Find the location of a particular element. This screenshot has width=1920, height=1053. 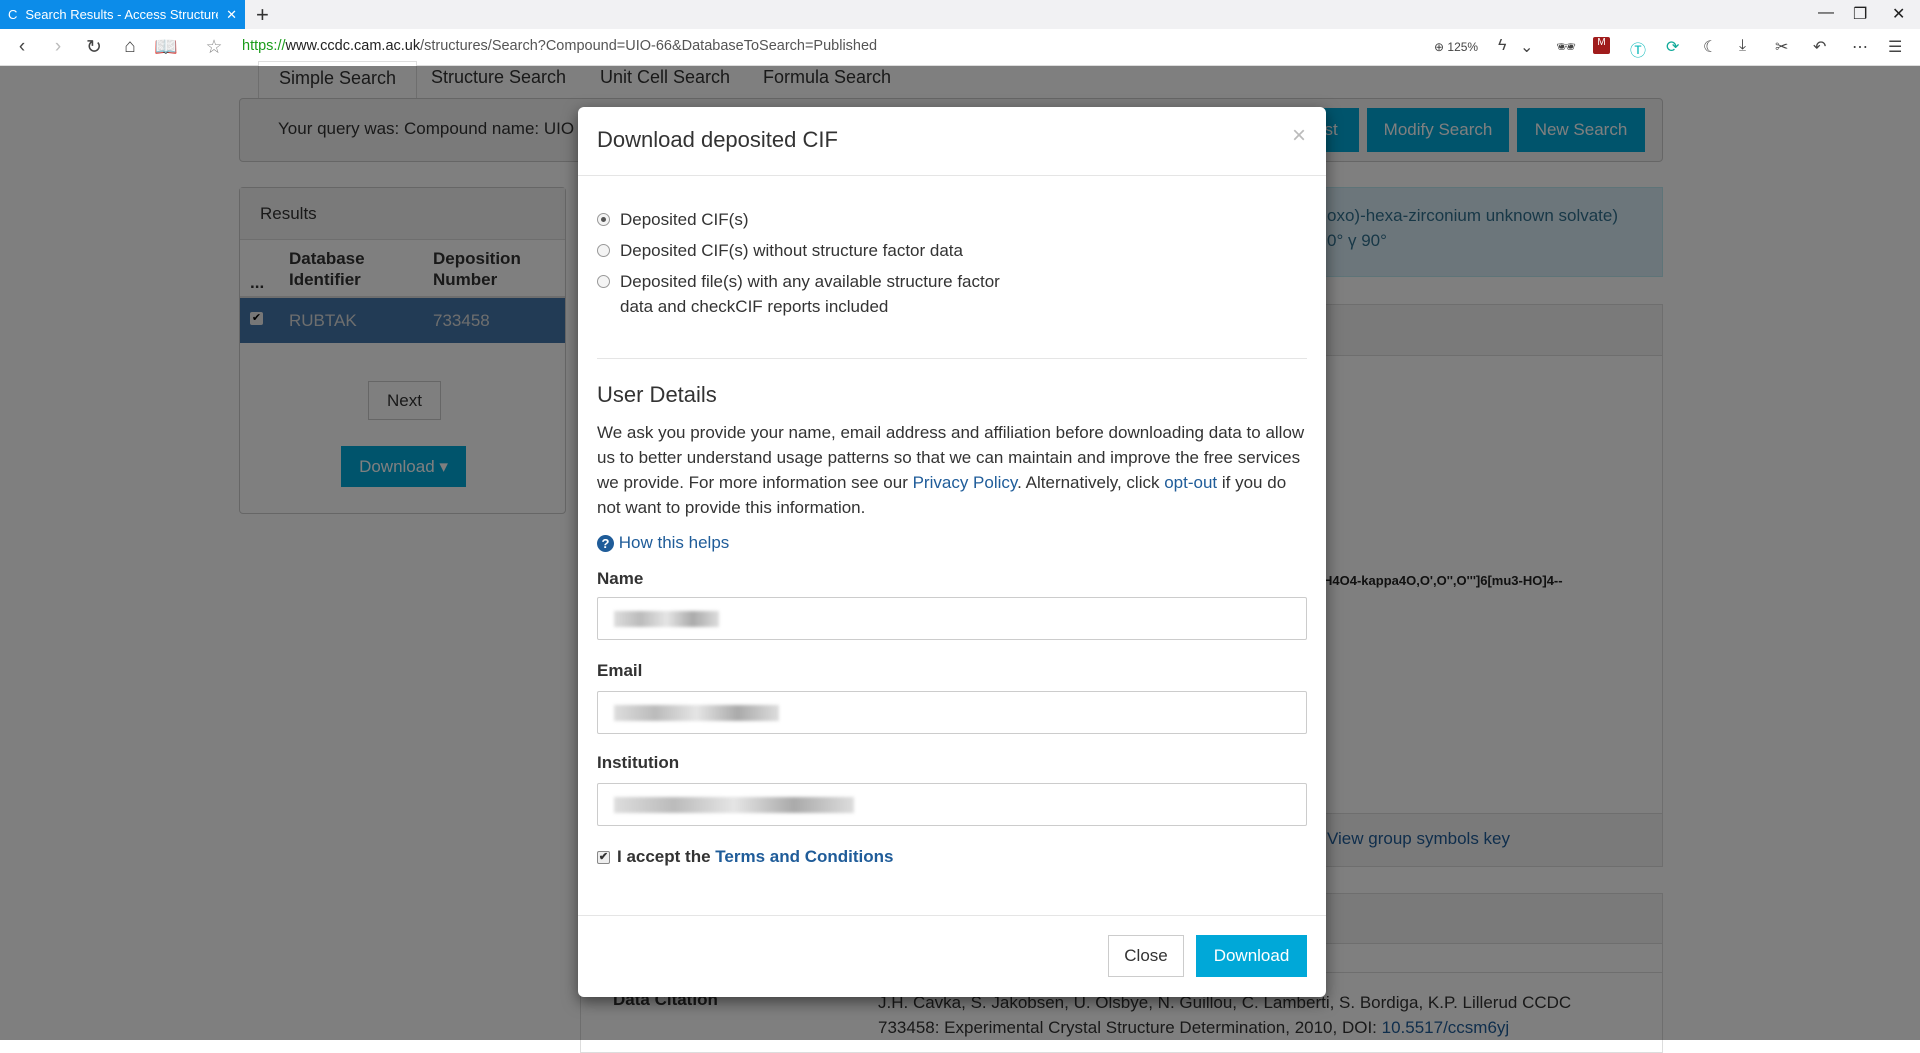

close-button: Close is located at coordinates (1146, 956).